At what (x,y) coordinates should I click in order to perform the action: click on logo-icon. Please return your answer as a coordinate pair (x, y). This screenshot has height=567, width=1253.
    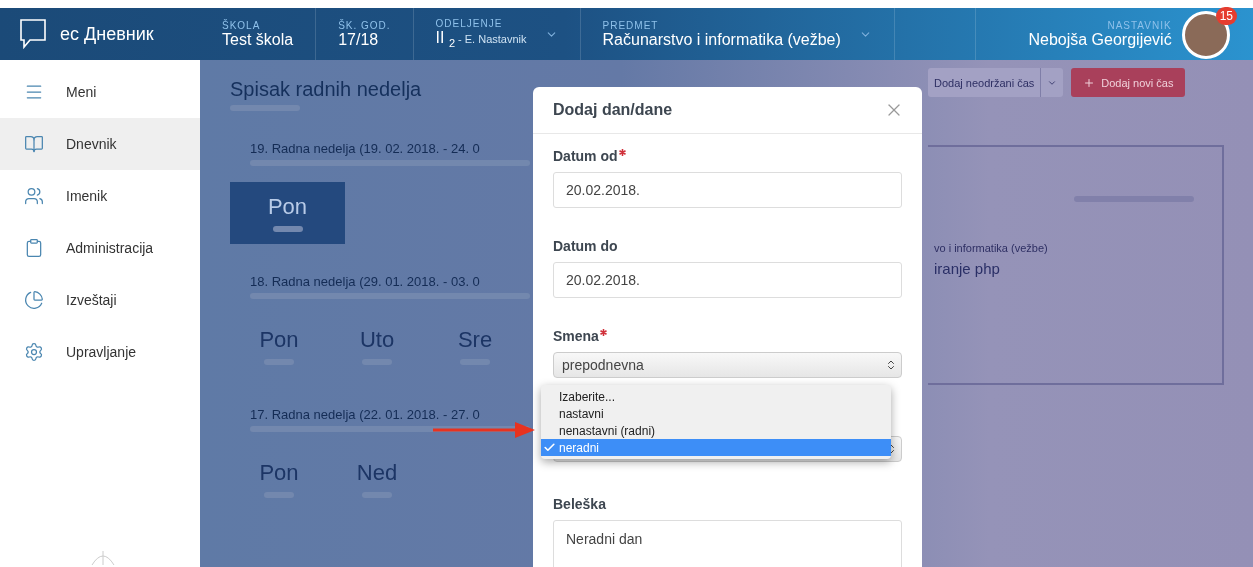
    Looking at the image, I should click on (33, 34).